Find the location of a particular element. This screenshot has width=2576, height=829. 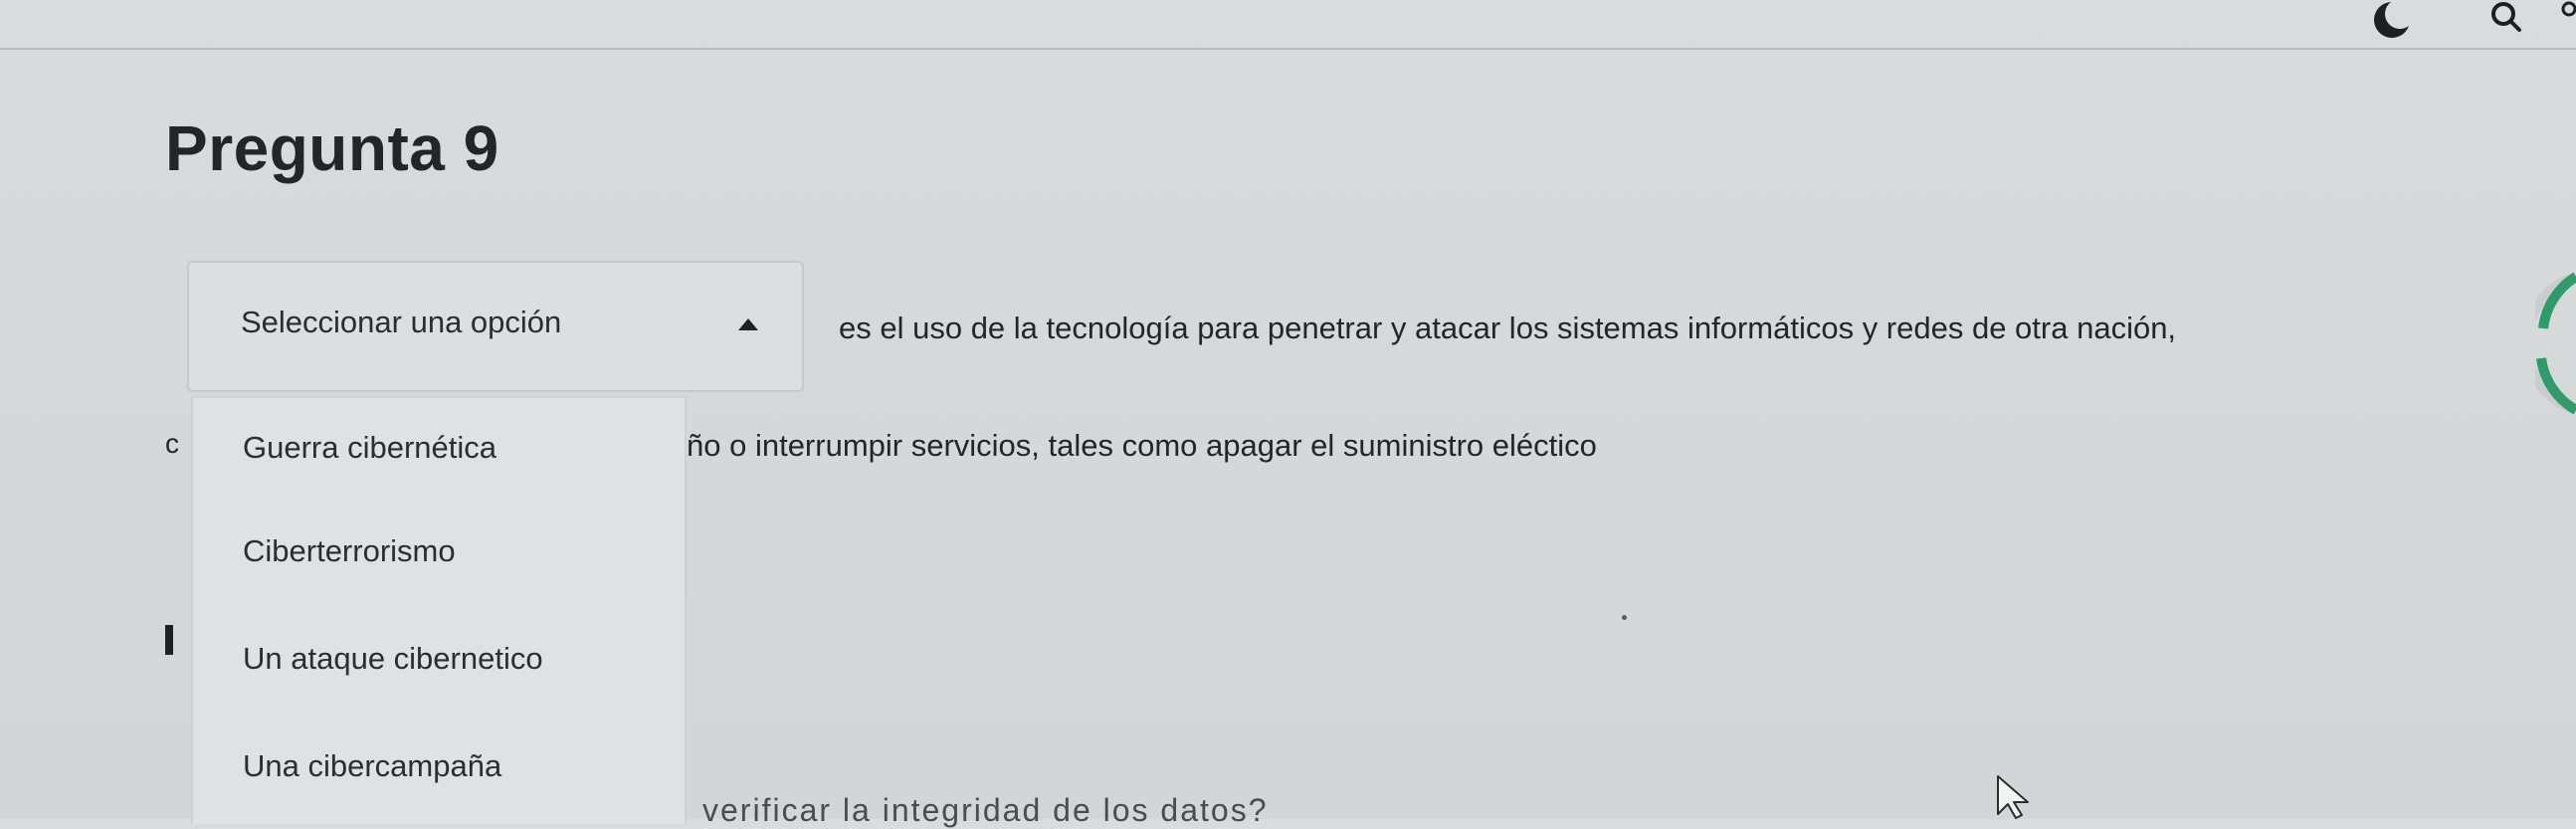

search-icon is located at coordinates (2505, 18).